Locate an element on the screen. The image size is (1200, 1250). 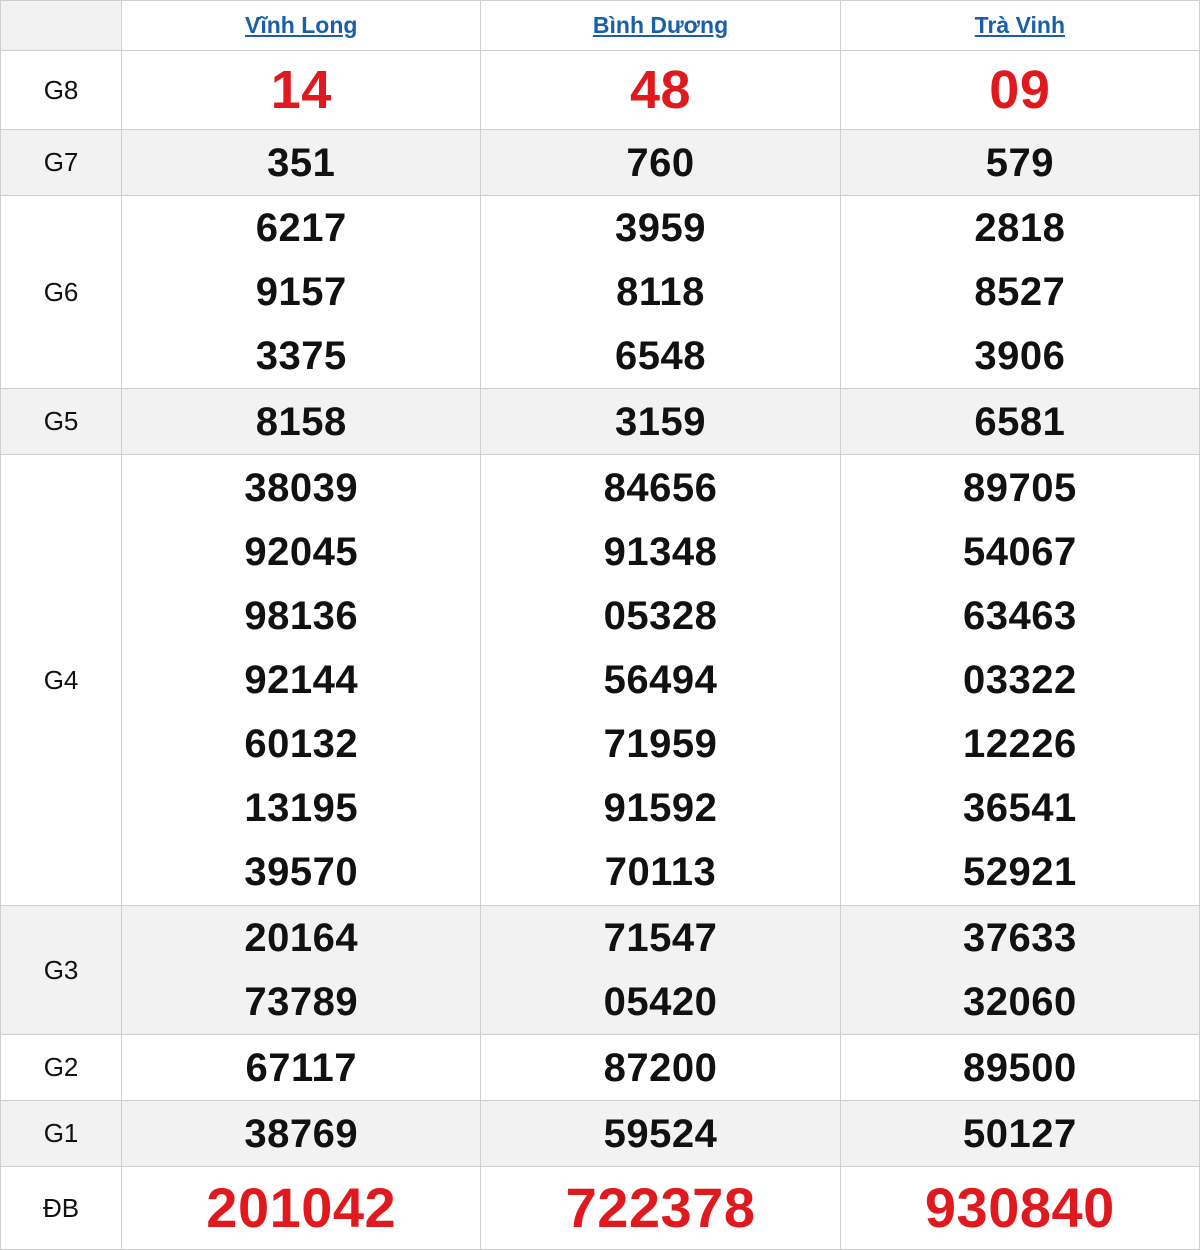
prize-number: 48 is located at coordinates (661, 90).